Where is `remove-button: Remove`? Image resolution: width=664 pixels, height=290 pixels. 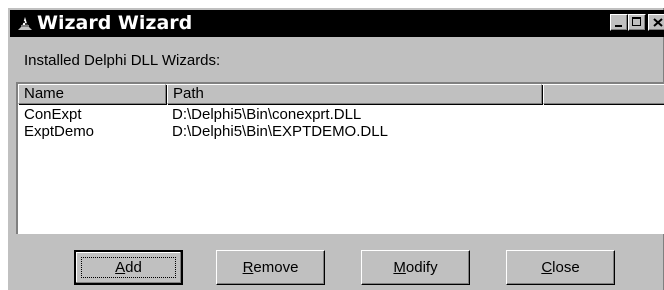 remove-button: Remove is located at coordinates (270, 267).